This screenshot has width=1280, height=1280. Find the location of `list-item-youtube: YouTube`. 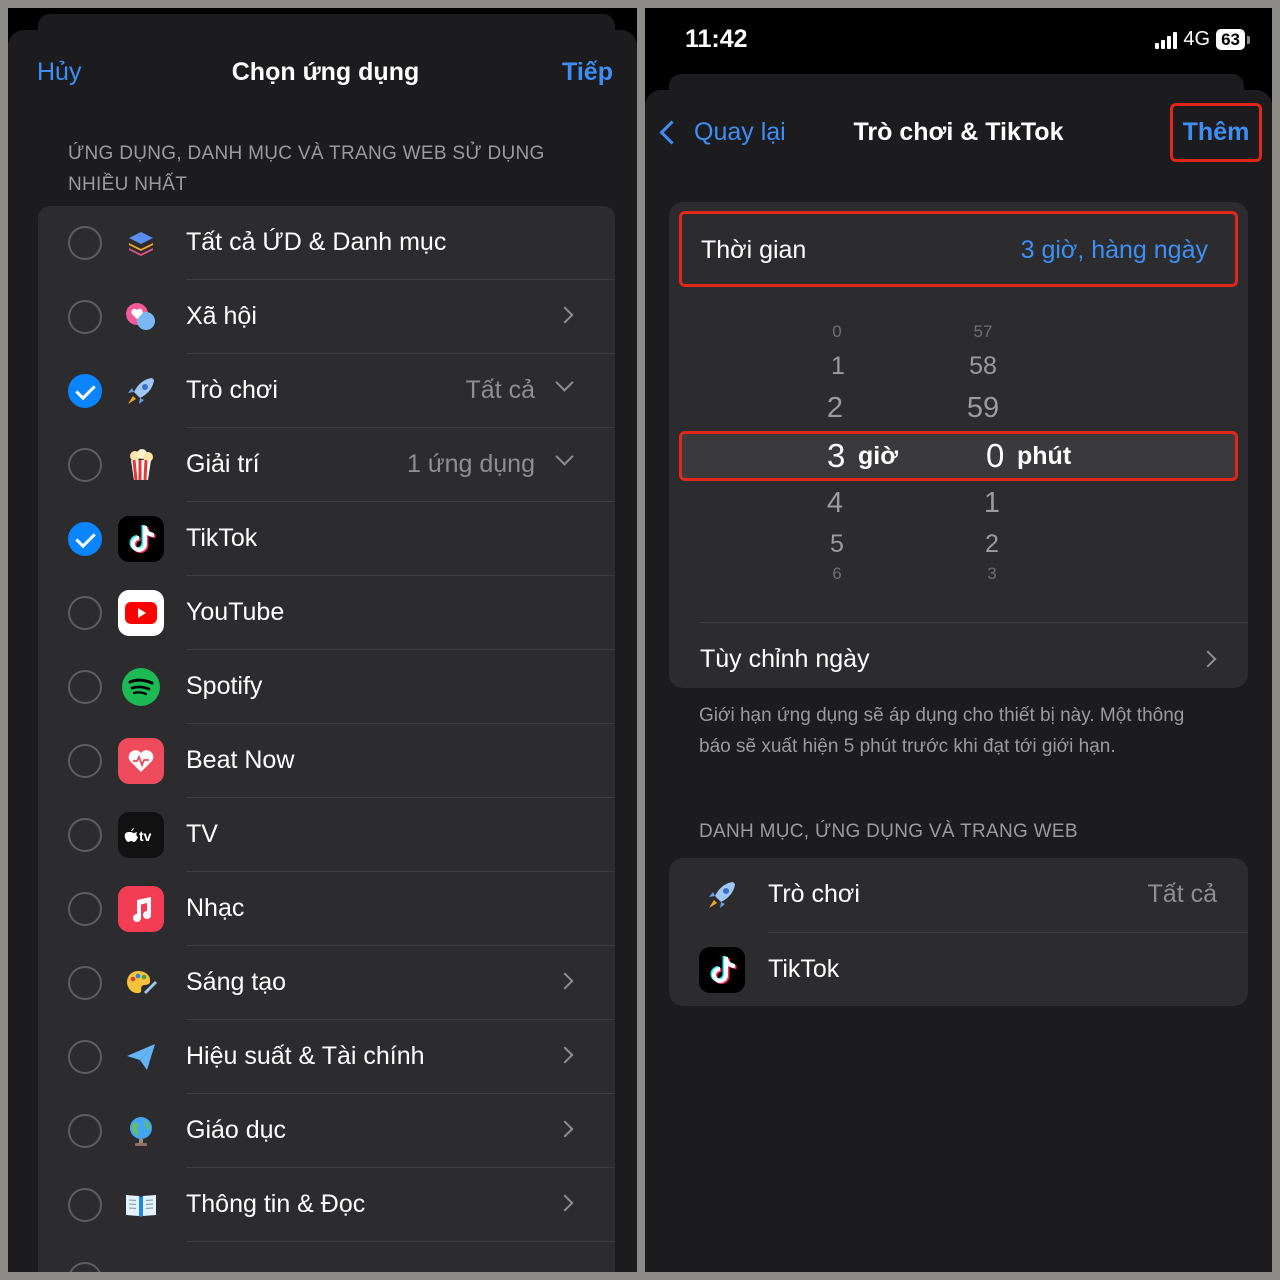

list-item-youtube: YouTube is located at coordinates (326, 613).